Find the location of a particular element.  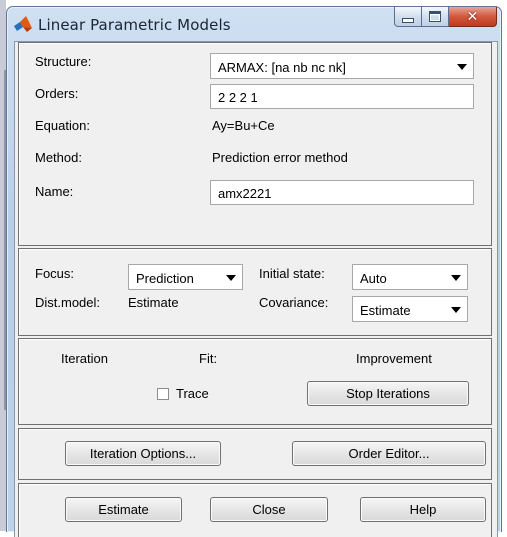

maximize-icon is located at coordinates (435, 16).